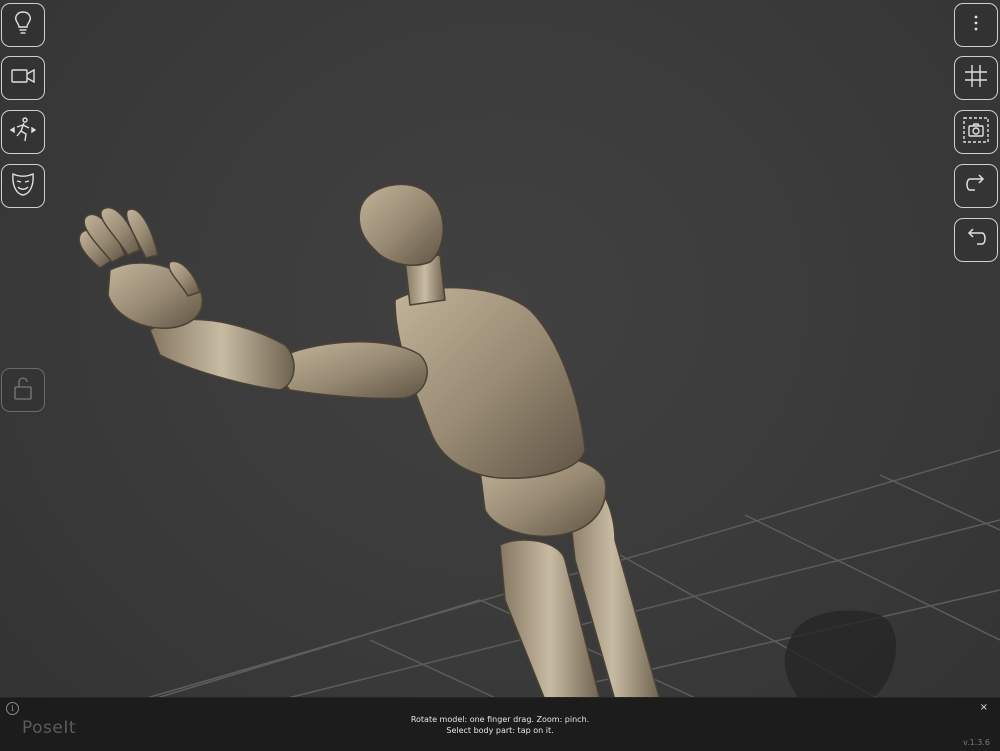 This screenshot has width=1000, height=751. What do you see at coordinates (976, 742) in the screenshot?
I see `version-label: v.1.3.6` at bounding box center [976, 742].